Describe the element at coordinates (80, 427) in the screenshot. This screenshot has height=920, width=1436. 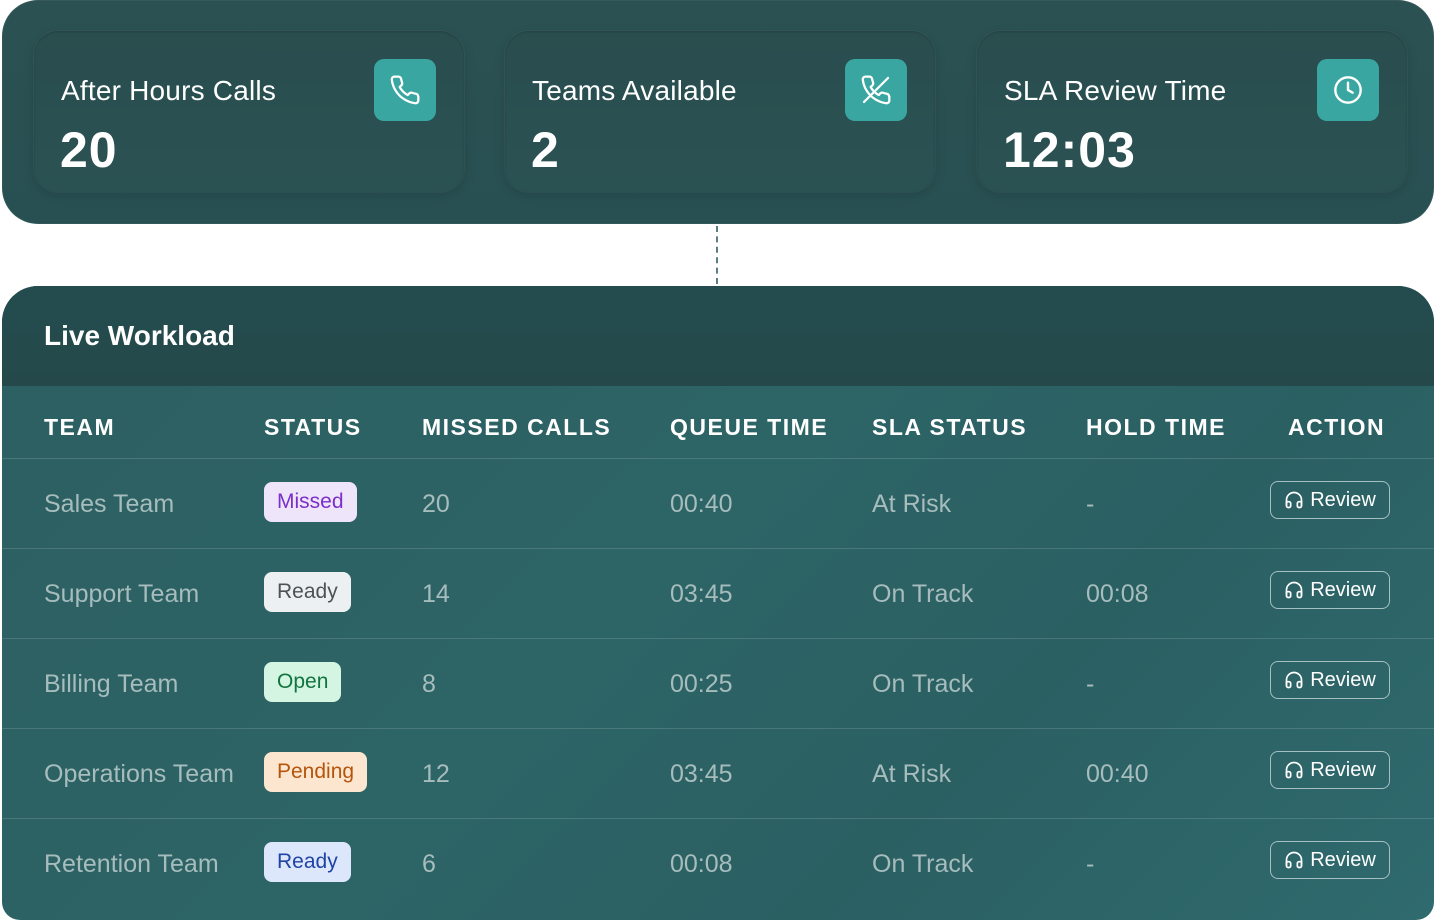
I see `column-header-team: TEAM` at that location.